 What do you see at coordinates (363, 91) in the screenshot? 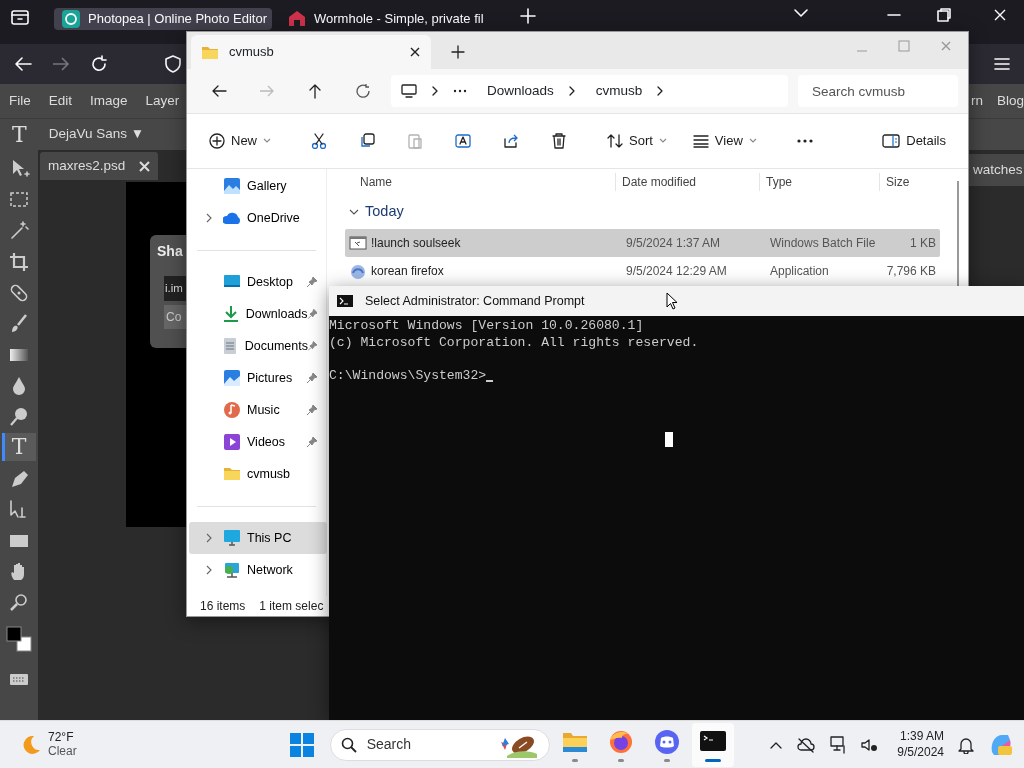
I see `refresh-icon` at bounding box center [363, 91].